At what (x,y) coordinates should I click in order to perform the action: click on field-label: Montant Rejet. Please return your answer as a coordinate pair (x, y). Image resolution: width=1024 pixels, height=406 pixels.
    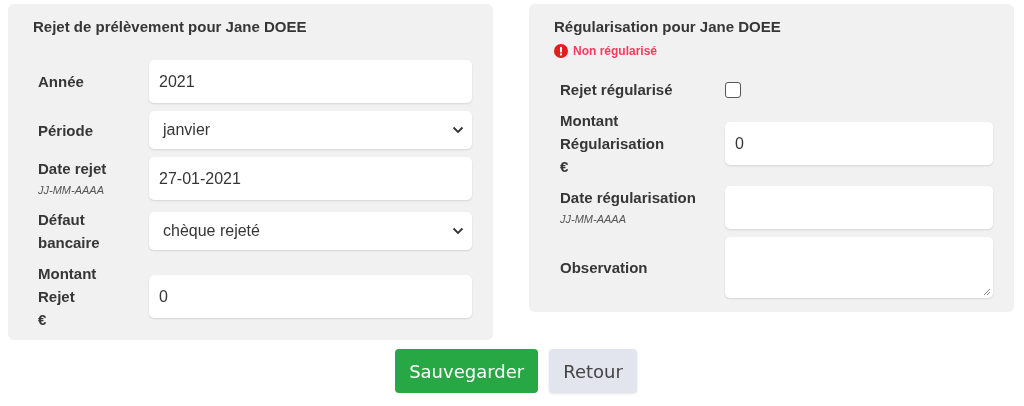
    Looking at the image, I should click on (68, 285).